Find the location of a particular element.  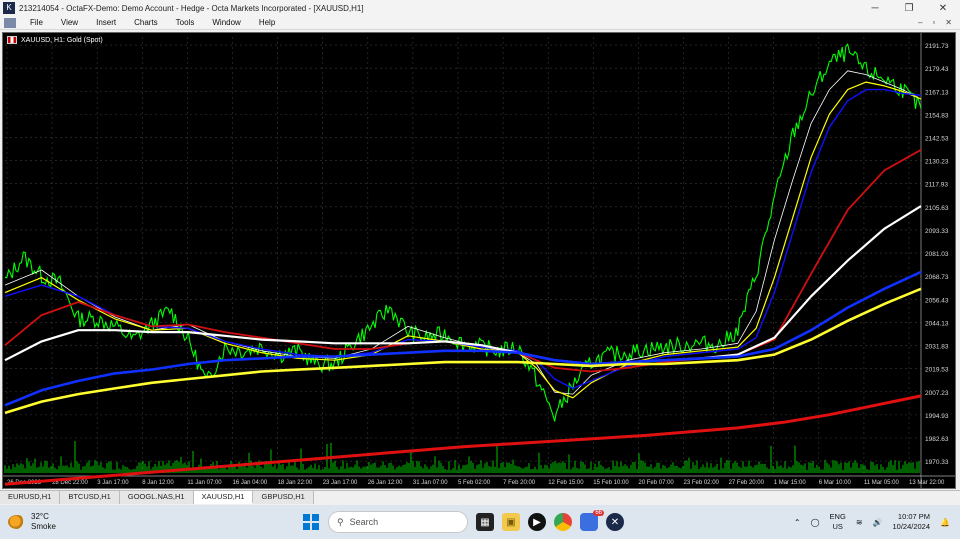

y-tick-label: 2007.23 is located at coordinates (937, 393).